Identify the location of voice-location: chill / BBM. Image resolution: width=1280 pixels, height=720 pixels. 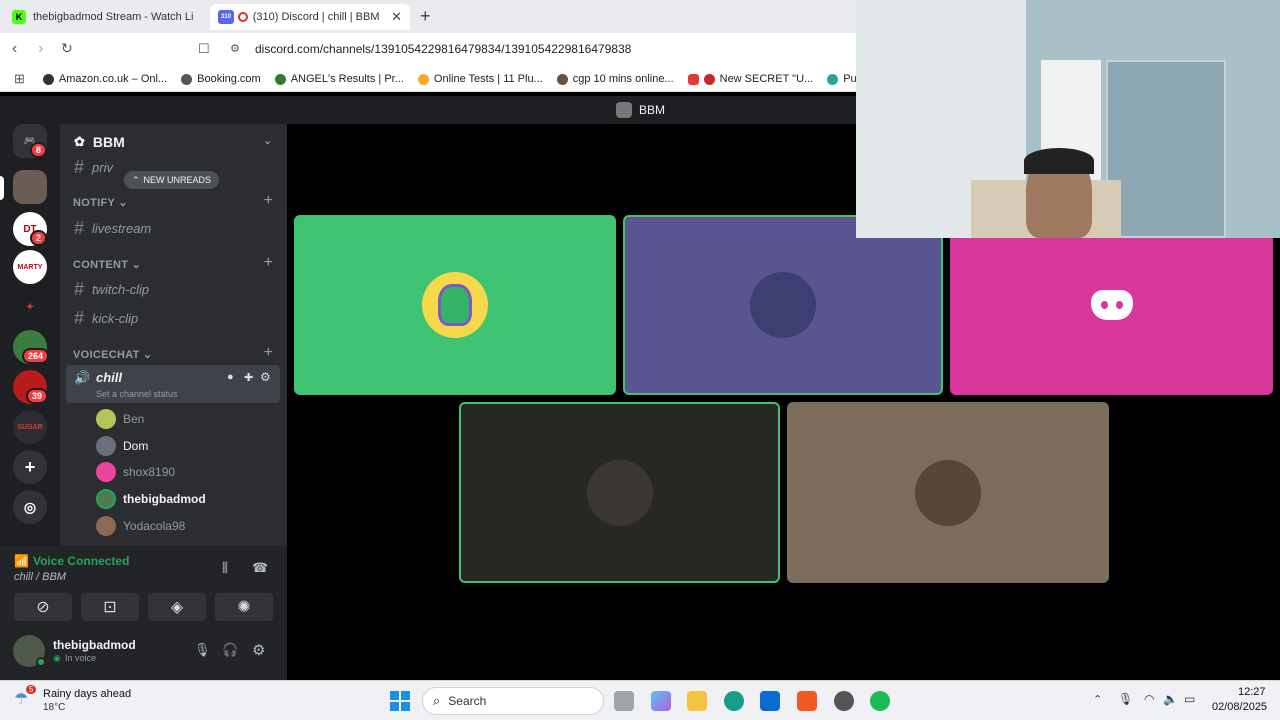
(40, 577).